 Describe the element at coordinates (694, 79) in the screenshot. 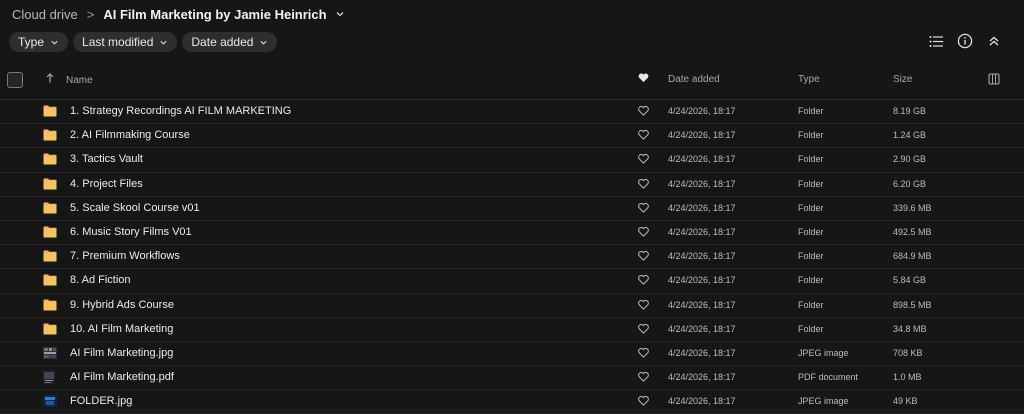

I see `column-header-date-added: Date added` at that location.